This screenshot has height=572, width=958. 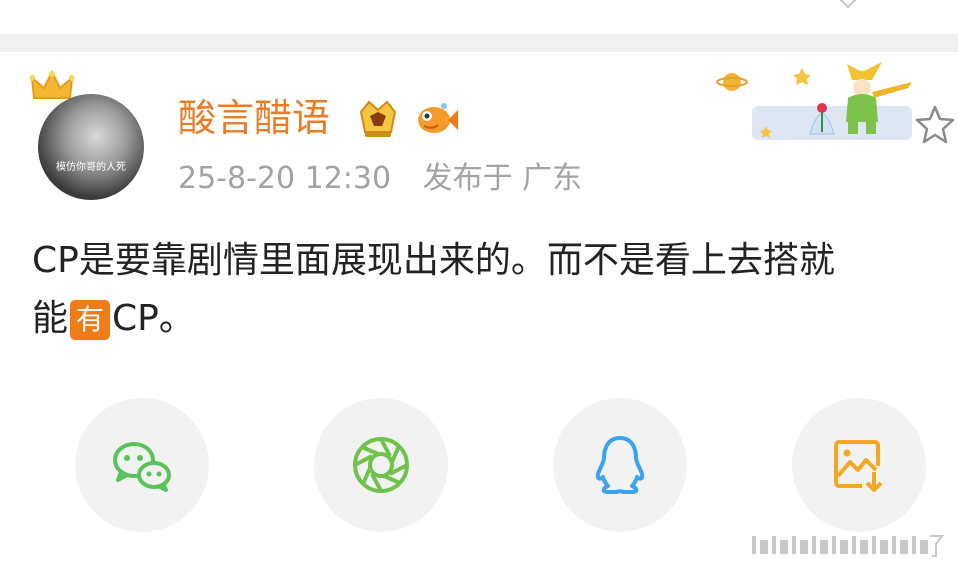 What do you see at coordinates (91, 167) in the screenshot?
I see `avatar-caption: 模仿你哥的人死` at bounding box center [91, 167].